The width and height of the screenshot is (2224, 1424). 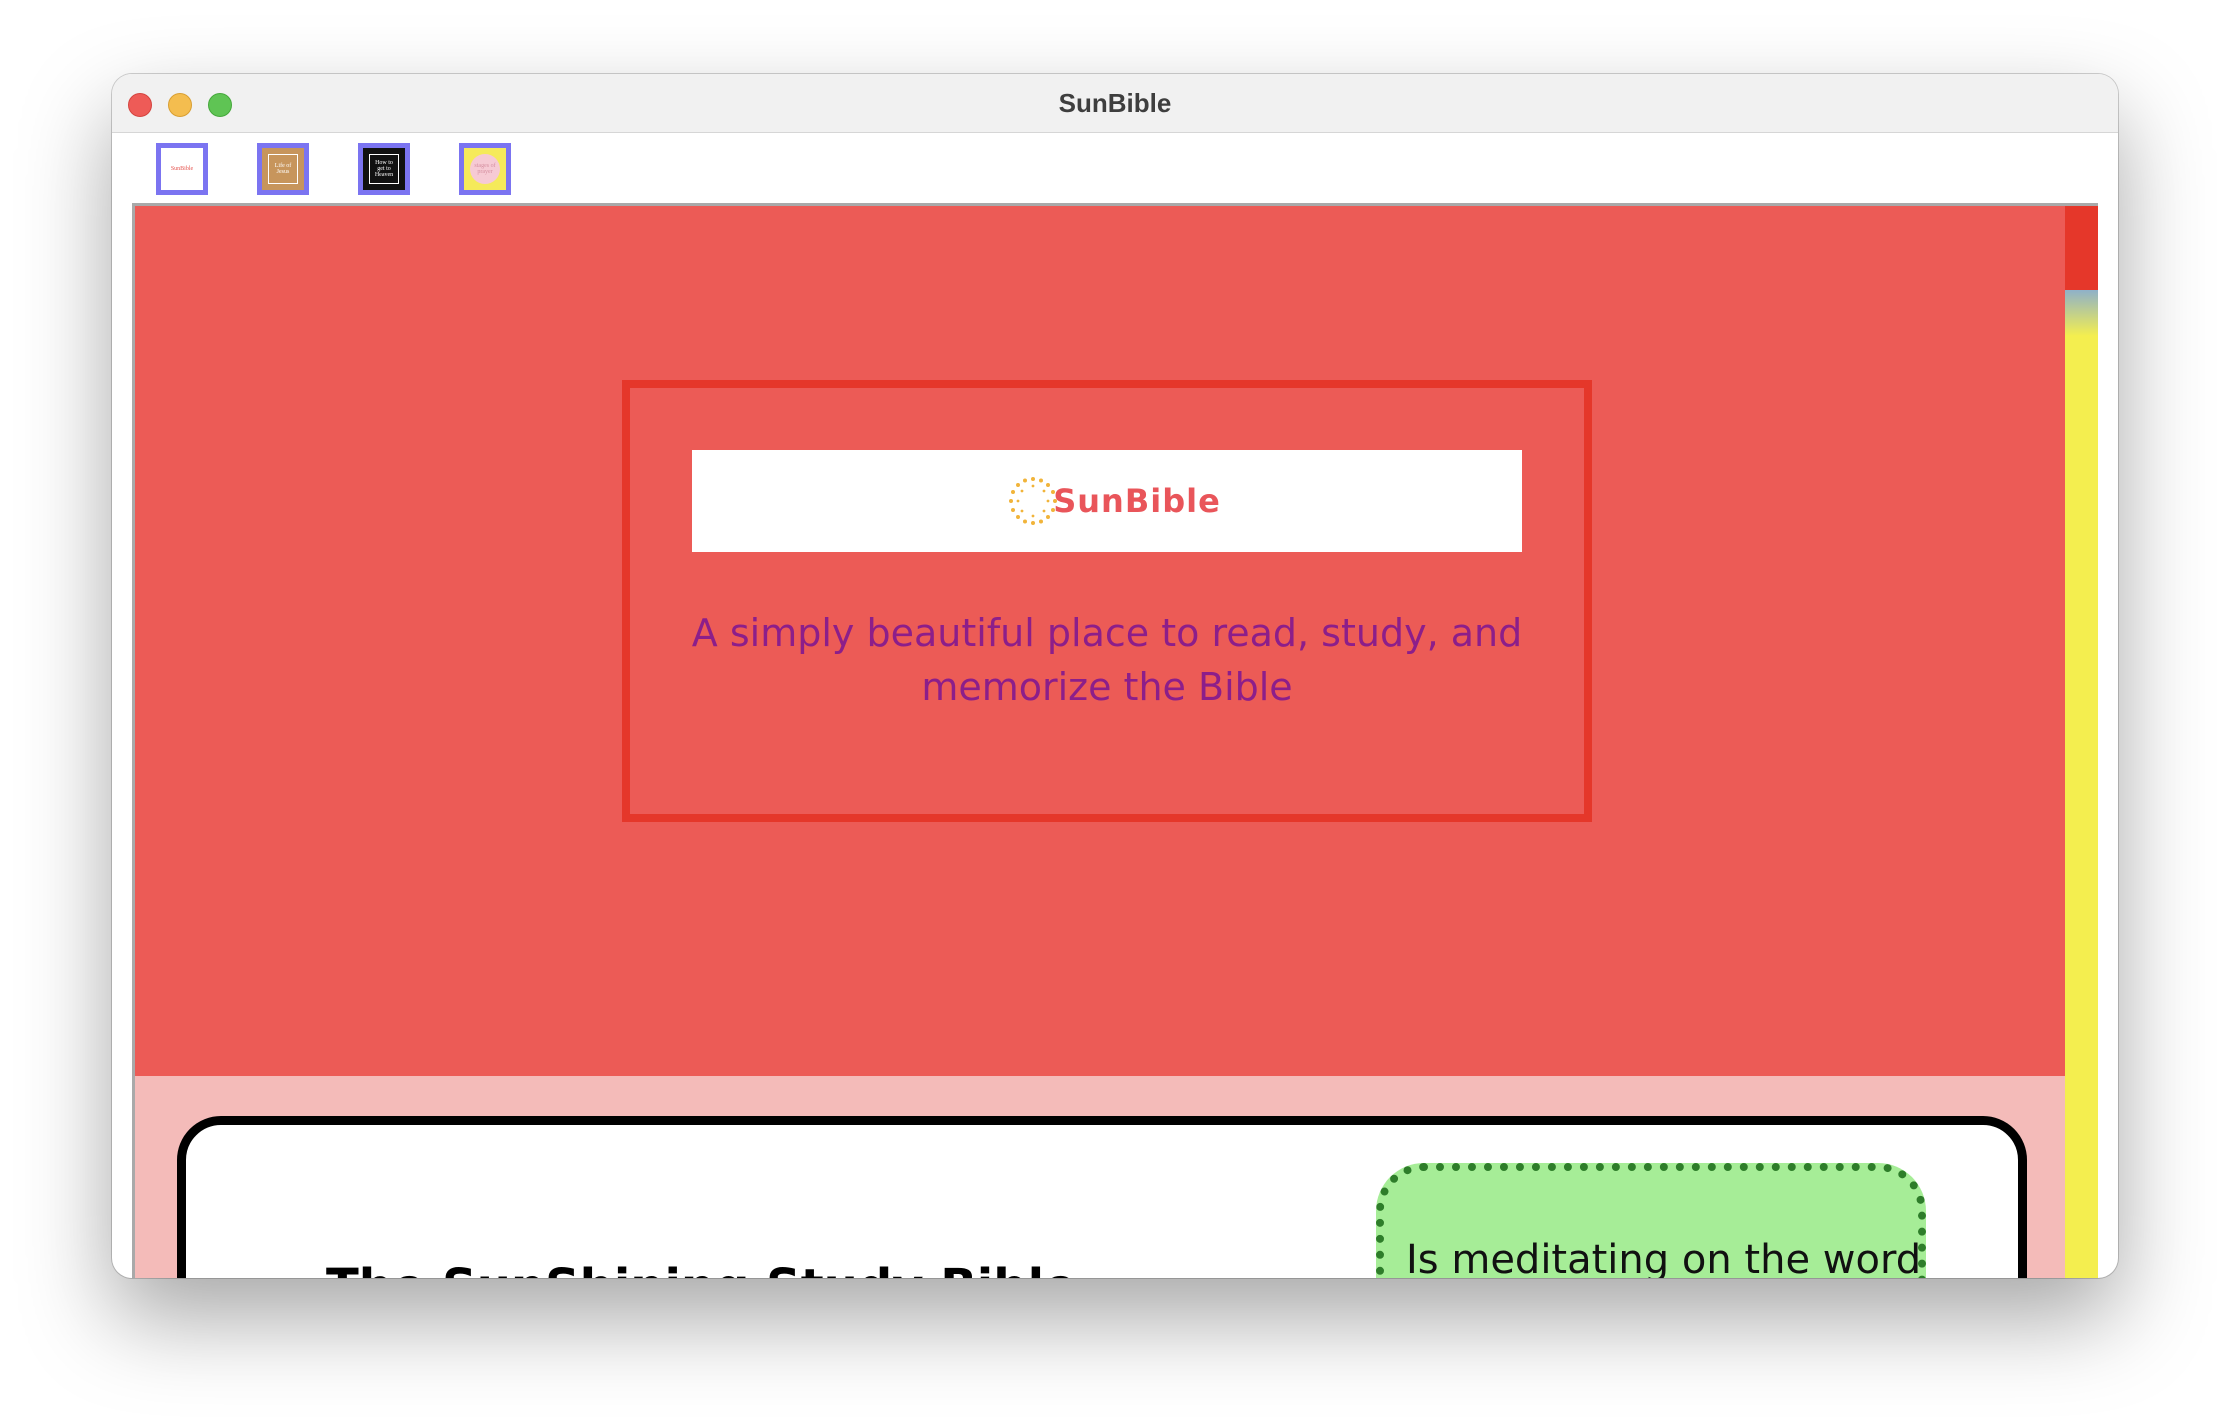 I want to click on tab-thumbnail-sunbible: SunBible, so click(x=182, y=169).